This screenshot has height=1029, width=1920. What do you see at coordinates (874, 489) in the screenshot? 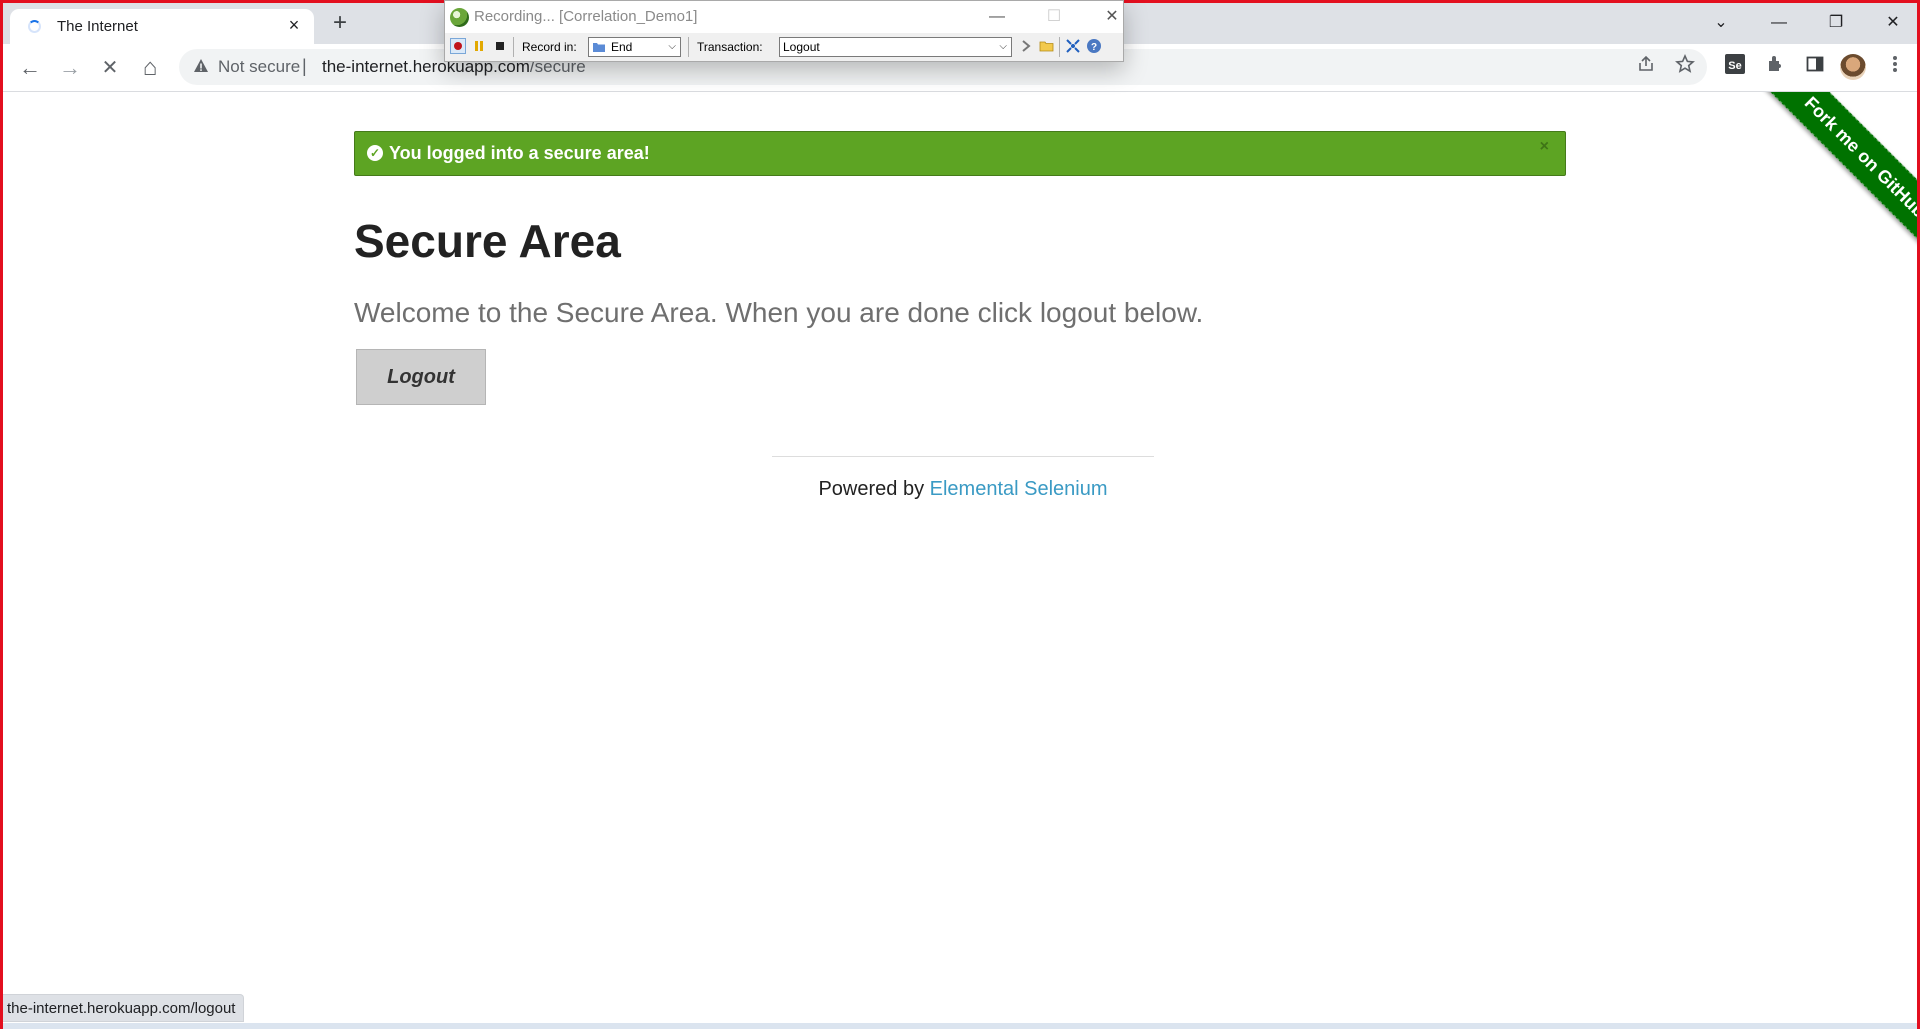
I see `footer-prefix: Powered by` at bounding box center [874, 489].